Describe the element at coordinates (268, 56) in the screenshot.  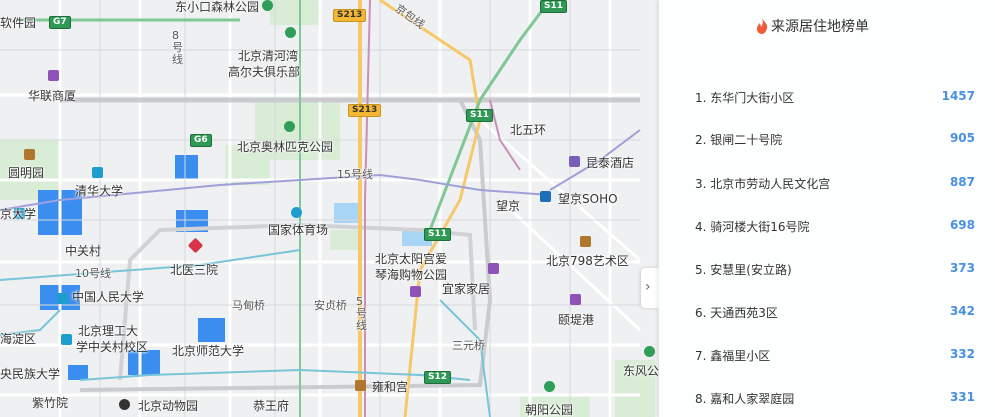
I see `map-label-qinghe-golf-1: 北京清河湾` at that location.